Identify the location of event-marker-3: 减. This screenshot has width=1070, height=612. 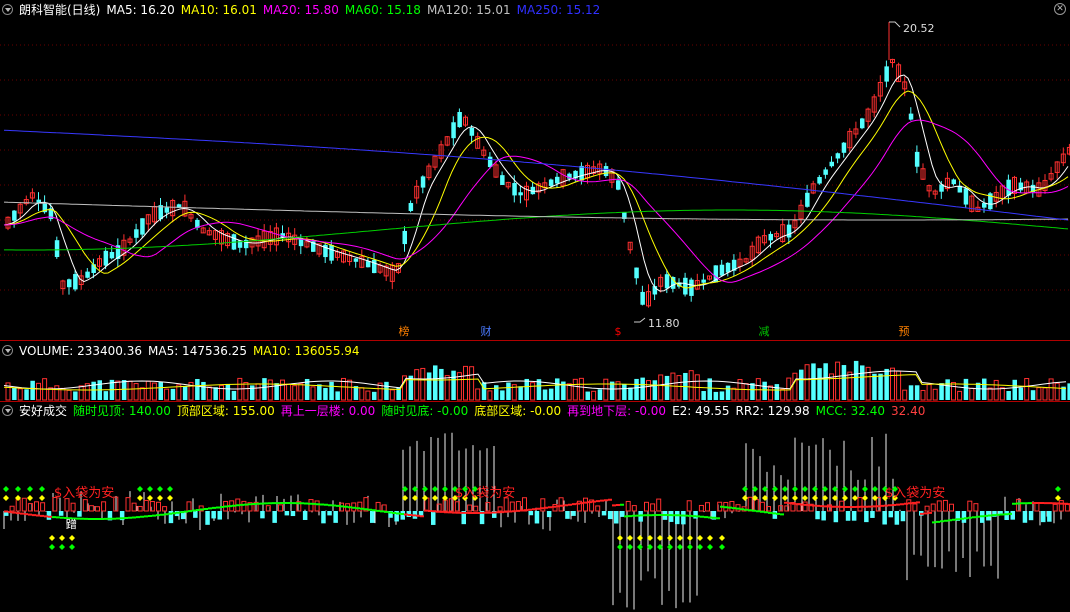
(764, 332).